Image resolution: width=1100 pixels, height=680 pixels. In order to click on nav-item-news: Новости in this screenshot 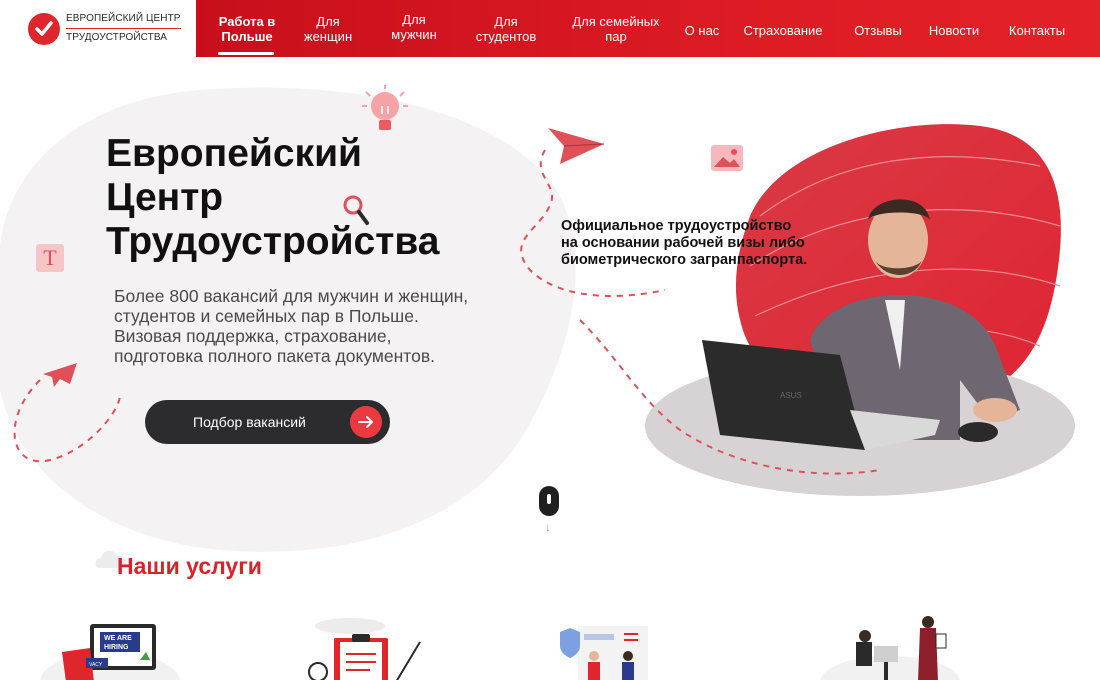, I will do `click(954, 30)`.